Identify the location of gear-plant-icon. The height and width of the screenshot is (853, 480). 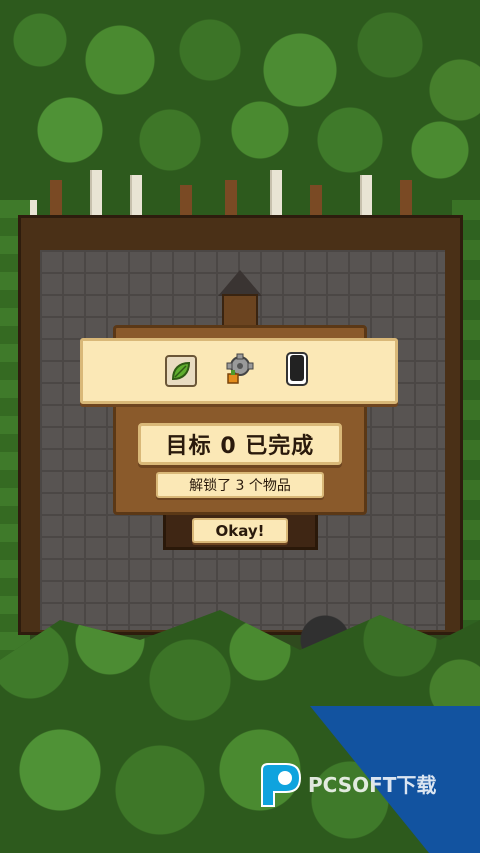
(239, 371).